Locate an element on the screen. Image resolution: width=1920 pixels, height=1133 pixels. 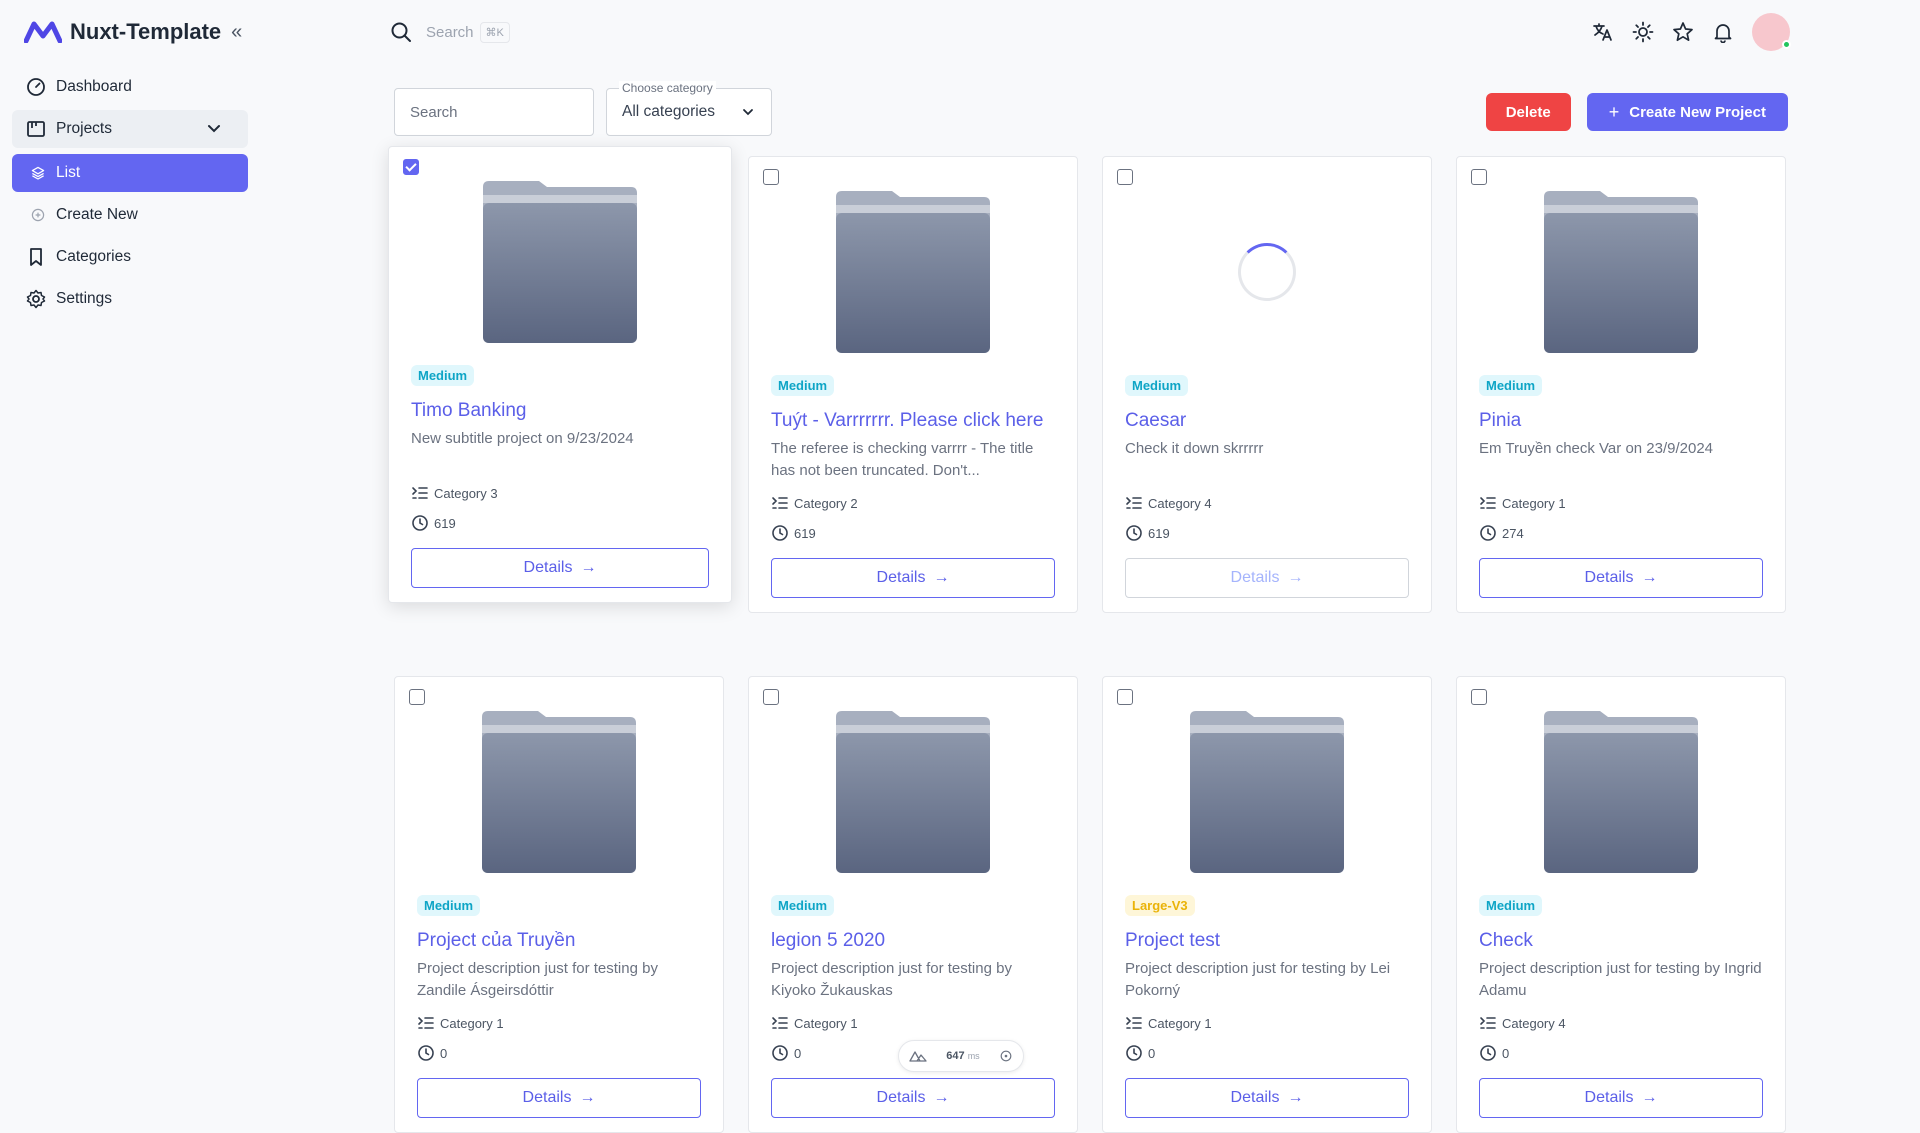
devtools-pill: 647 ms is located at coordinates (961, 1056).